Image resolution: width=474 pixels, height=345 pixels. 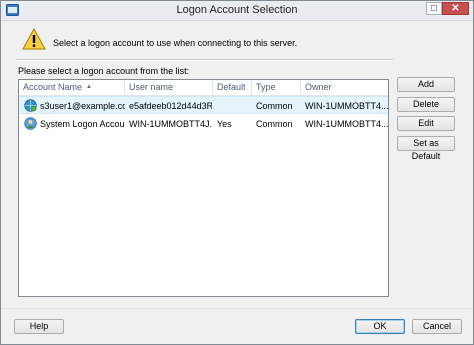 I want to click on edit-button: Edit, so click(x=426, y=123).